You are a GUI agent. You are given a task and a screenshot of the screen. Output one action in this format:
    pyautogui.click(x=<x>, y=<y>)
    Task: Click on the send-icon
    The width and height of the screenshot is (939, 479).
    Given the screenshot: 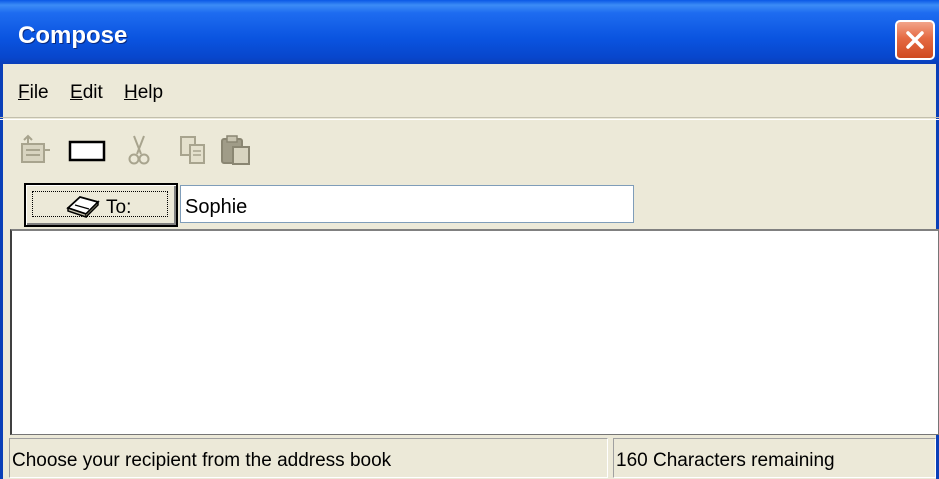 What is the action you would take?
    pyautogui.click(x=35, y=150)
    